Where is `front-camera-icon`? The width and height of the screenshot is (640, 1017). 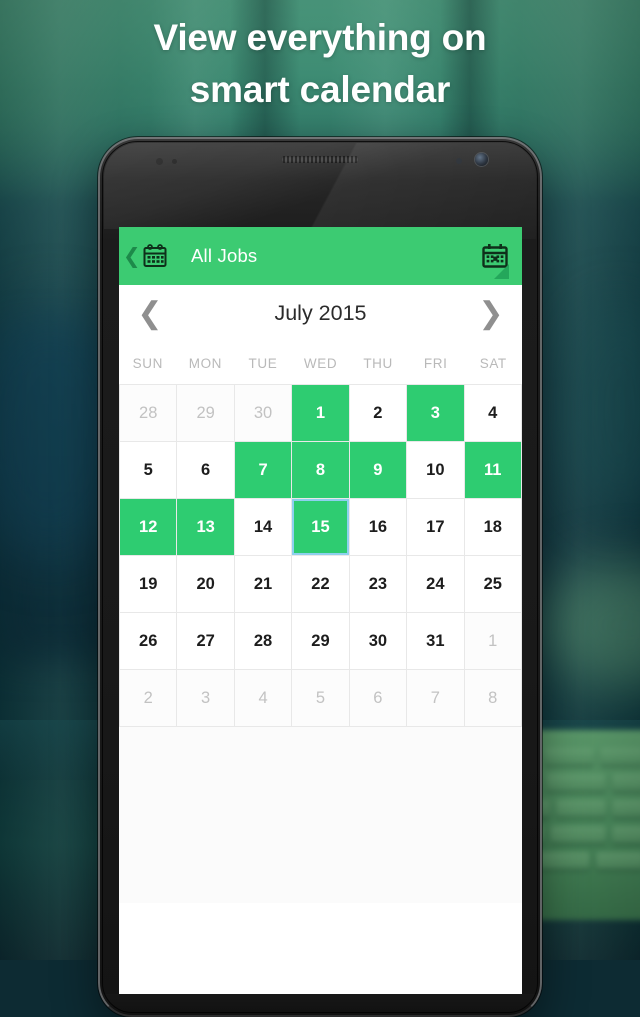
front-camera-icon is located at coordinates (481, 159).